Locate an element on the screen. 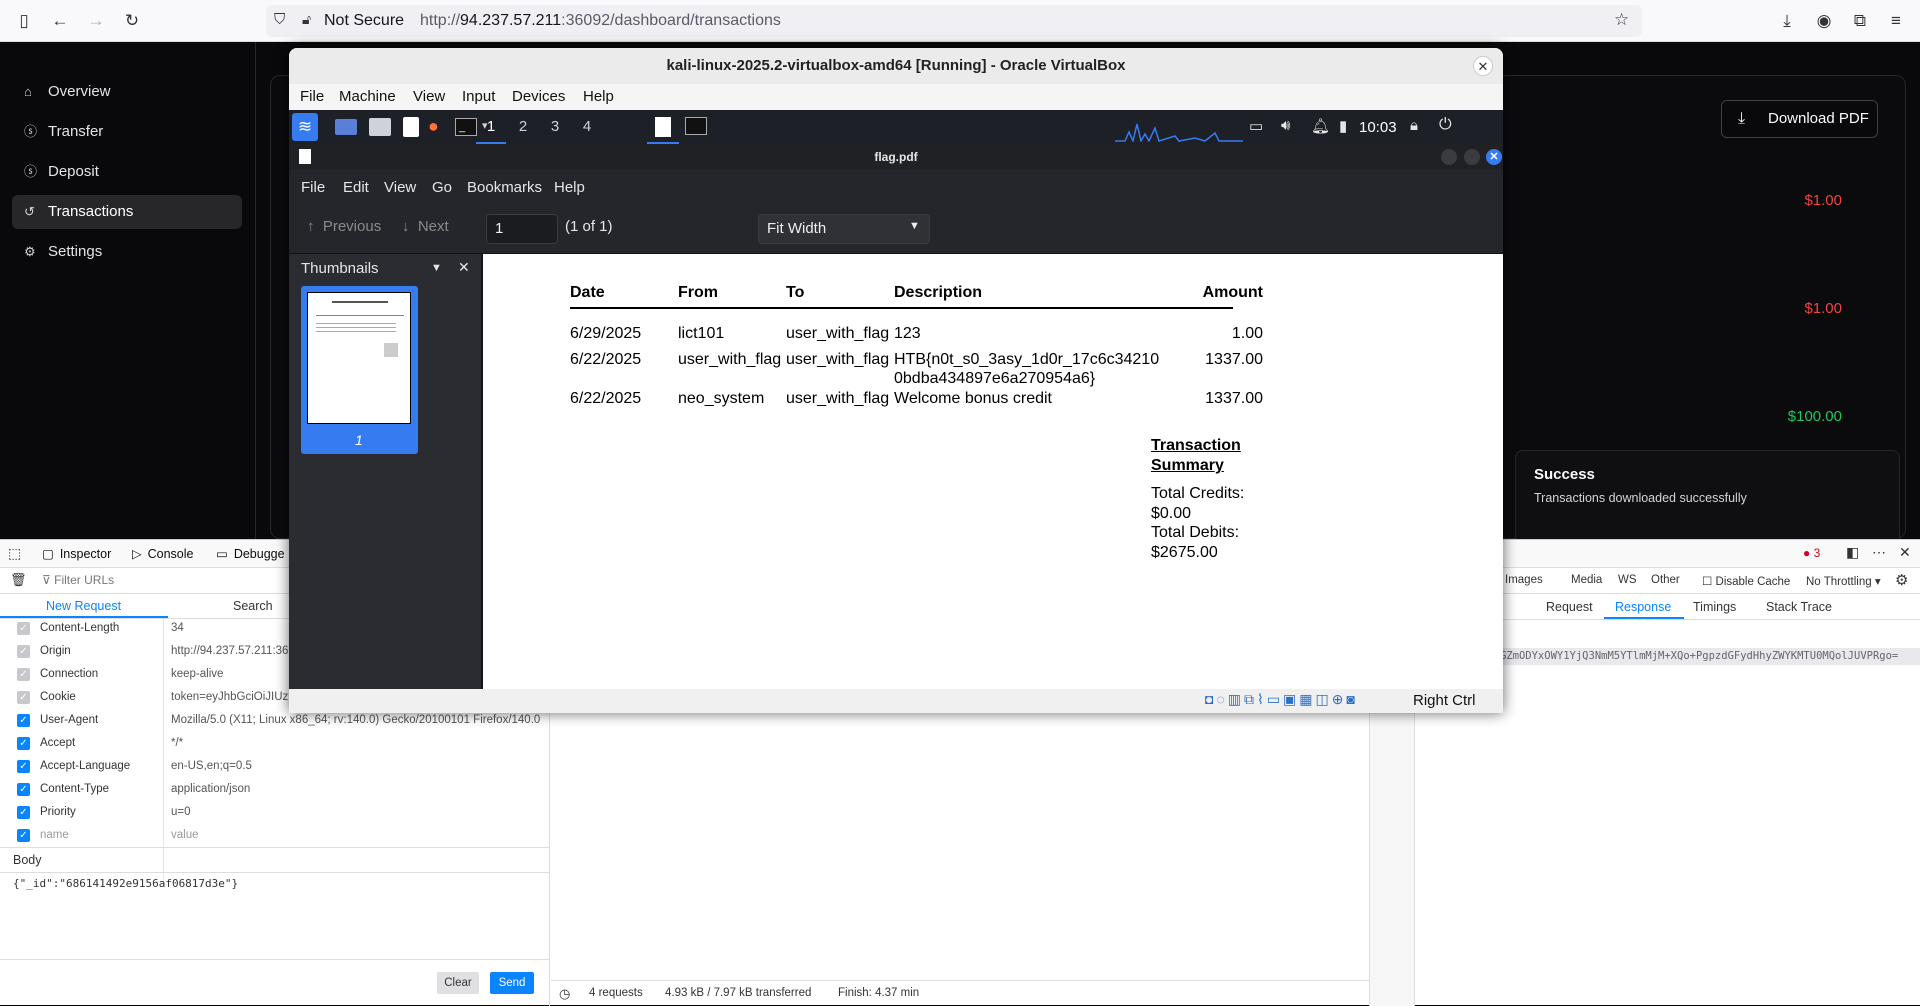 This screenshot has width=1920, height=1006. zoom-select: Fit Width ▼ is located at coordinates (844, 229).